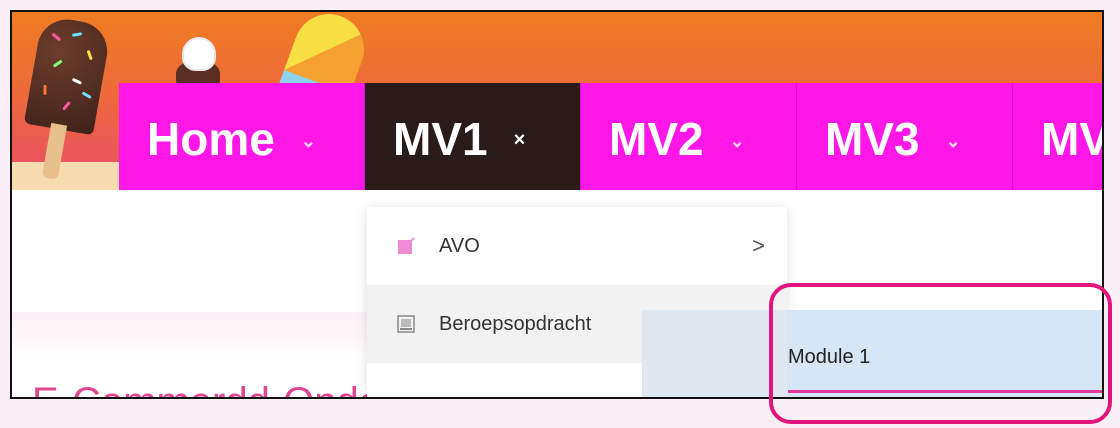 This screenshot has height=428, width=1120. Describe the element at coordinates (945, 391) in the screenshot. I see `submenu-item-underline` at that location.